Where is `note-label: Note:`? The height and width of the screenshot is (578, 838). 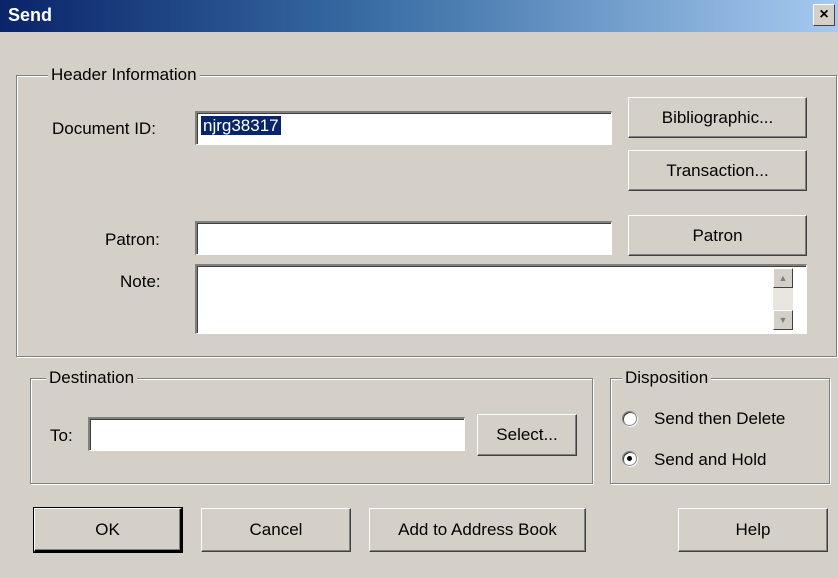
note-label: Note: is located at coordinates (140, 281).